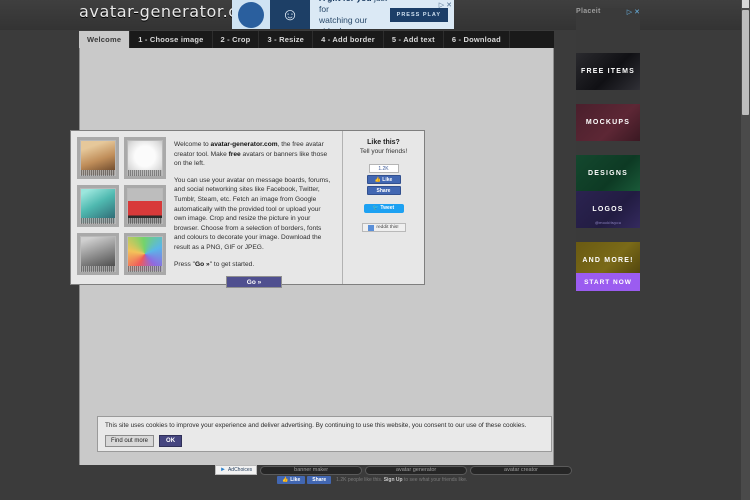 The image size is (750, 500). I want to click on find-out-more-button: Find out more, so click(130, 441).